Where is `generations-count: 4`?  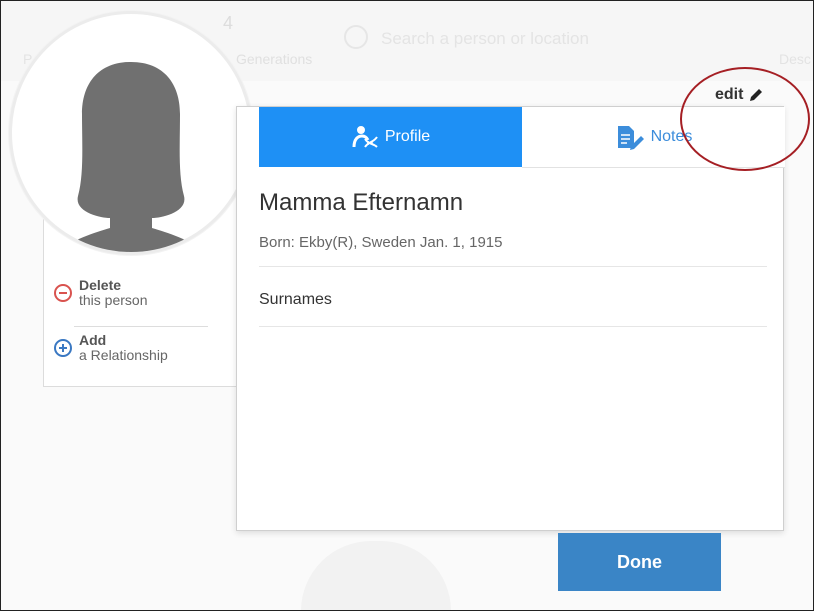
generations-count: 4 is located at coordinates (228, 23).